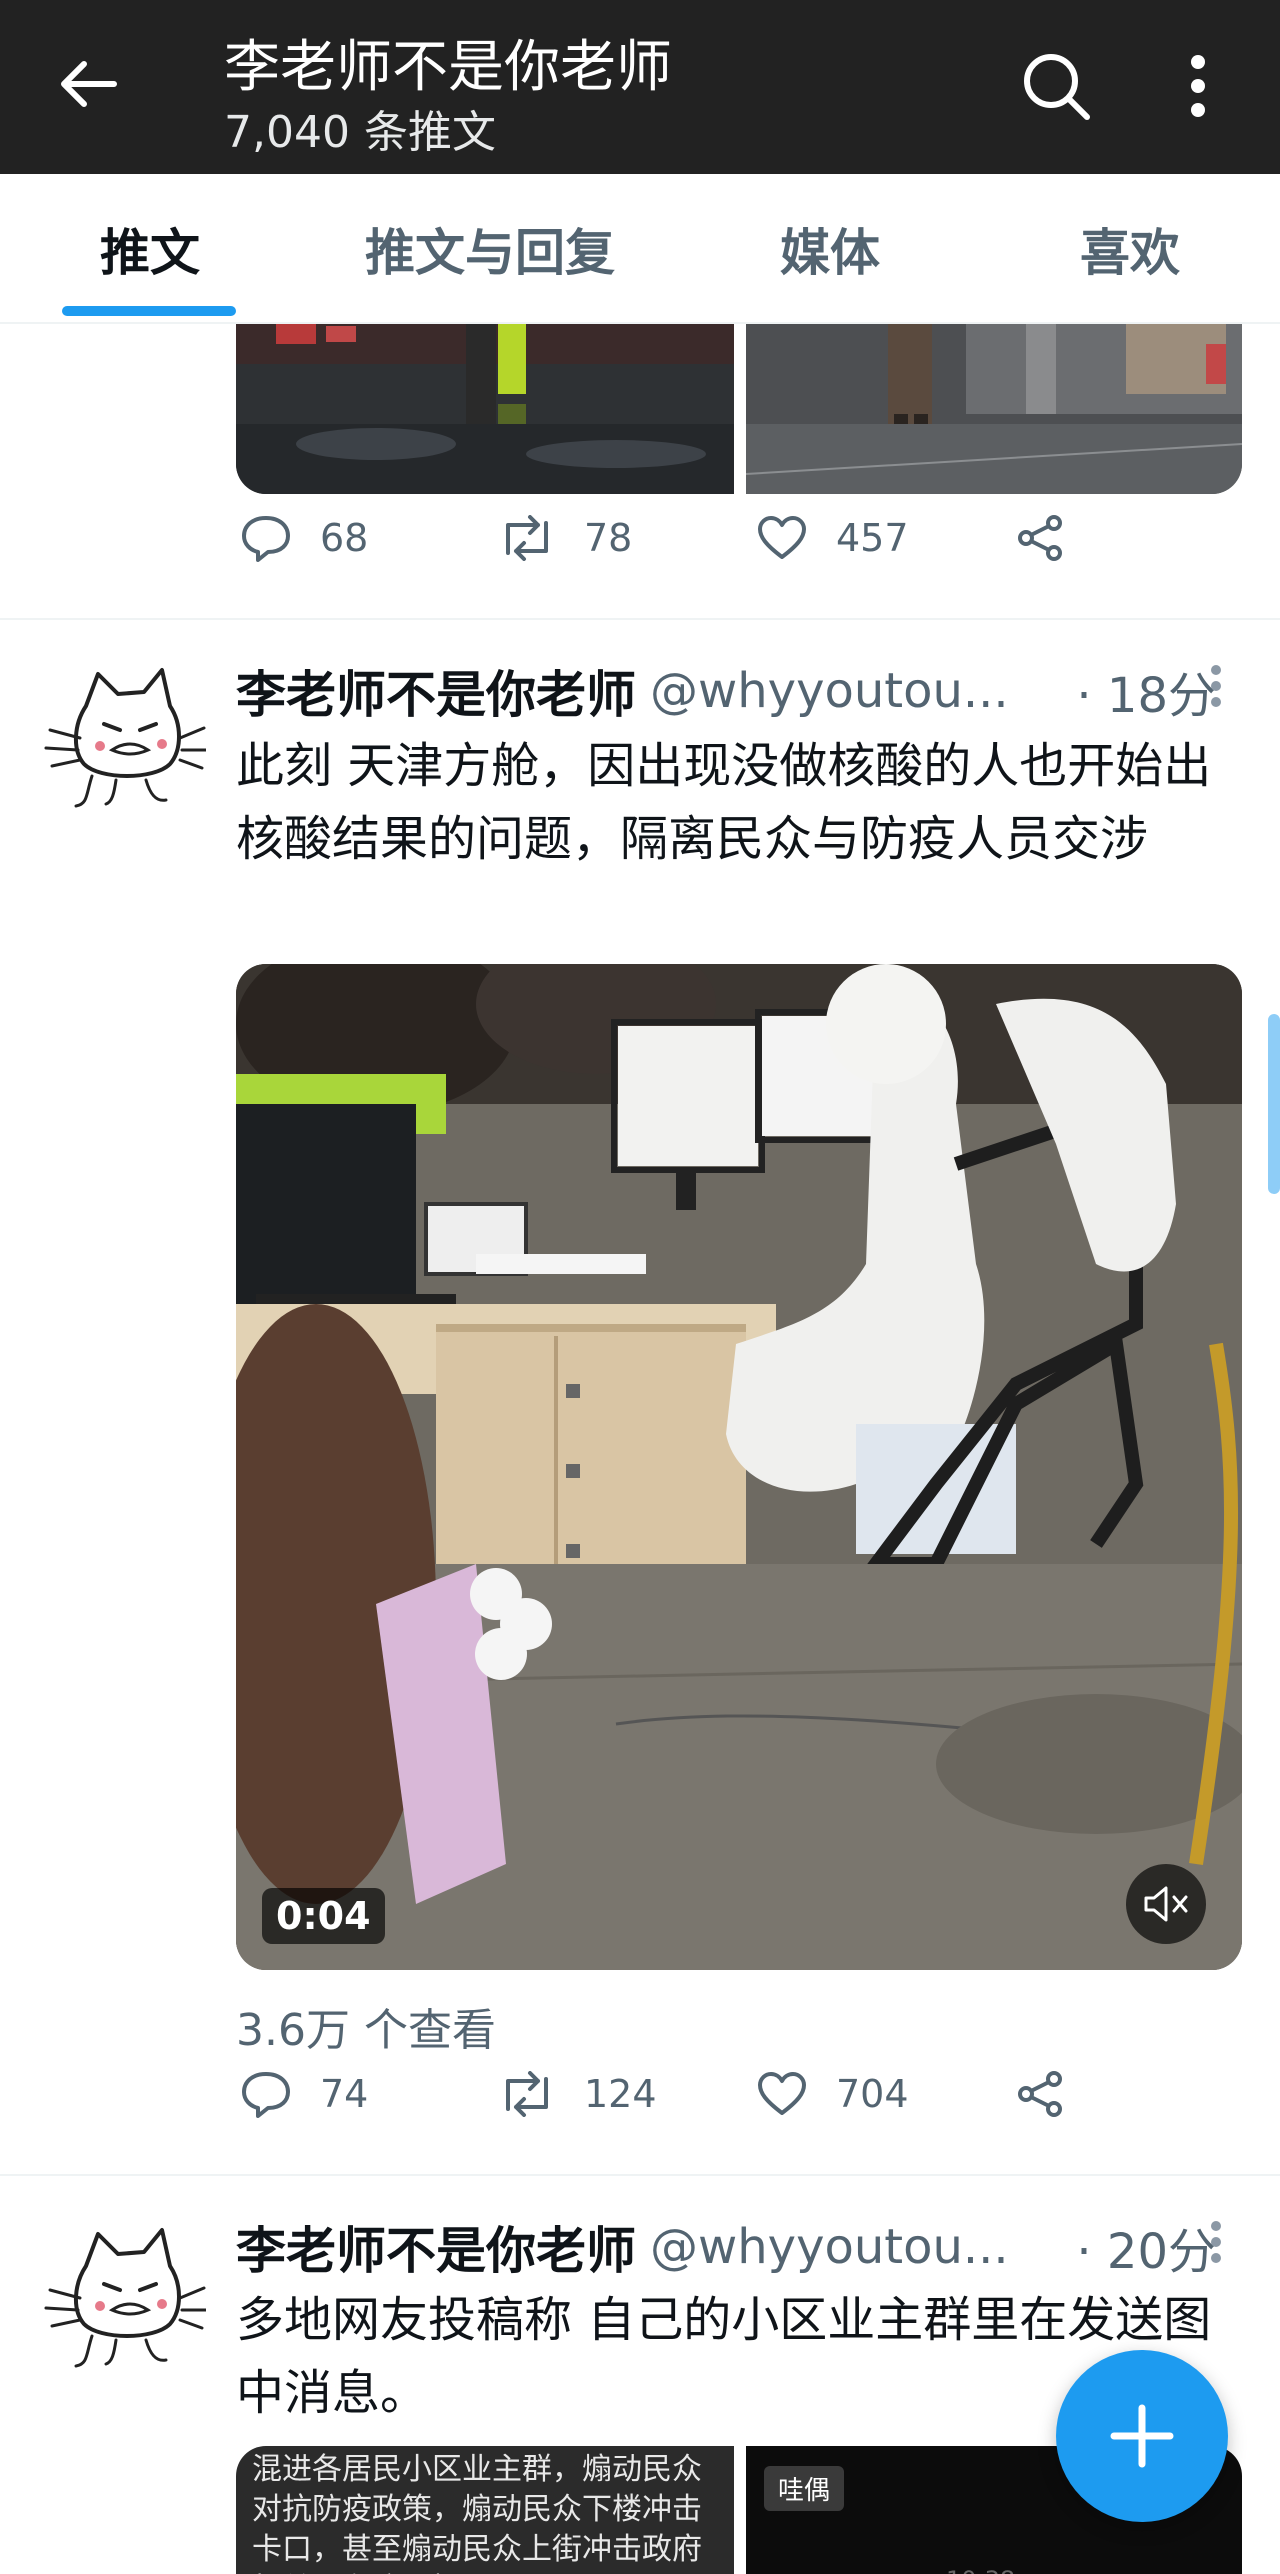 Image resolution: width=1280 pixels, height=2574 pixels. I want to click on video-duration: 0:04, so click(323, 1916).